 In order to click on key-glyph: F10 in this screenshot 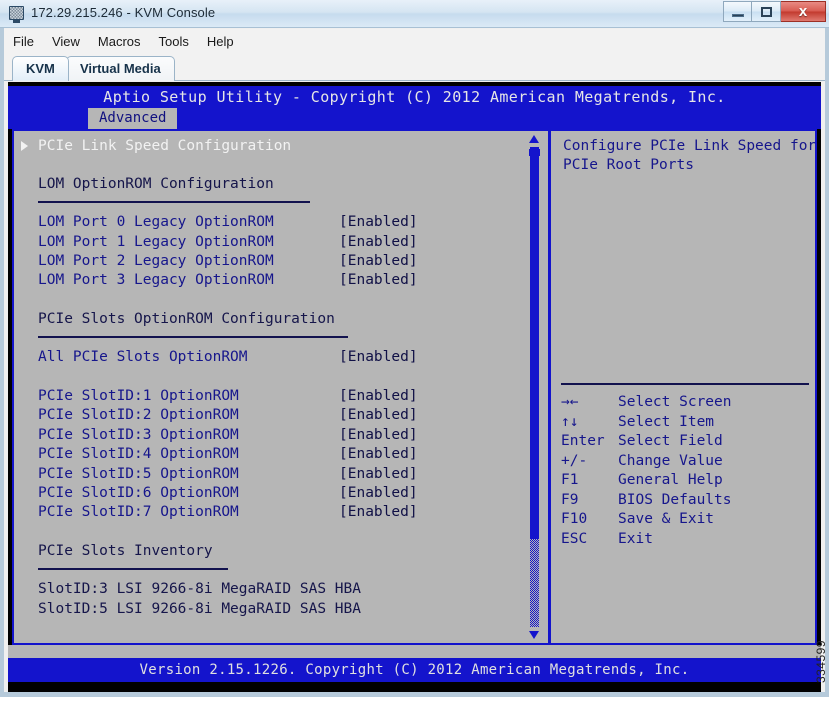, I will do `click(574, 519)`.